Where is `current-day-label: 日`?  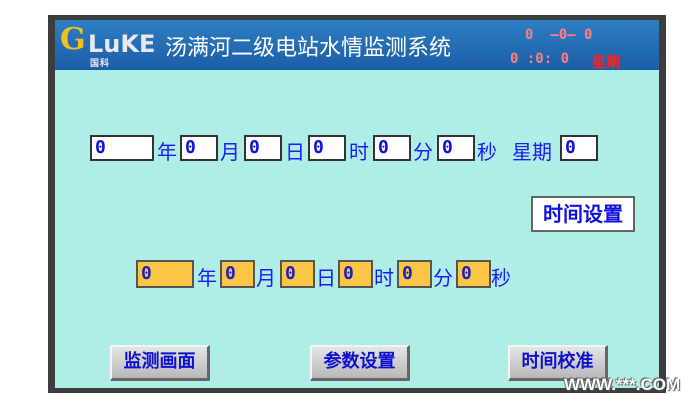
current-day-label: 日 is located at coordinates (326, 278).